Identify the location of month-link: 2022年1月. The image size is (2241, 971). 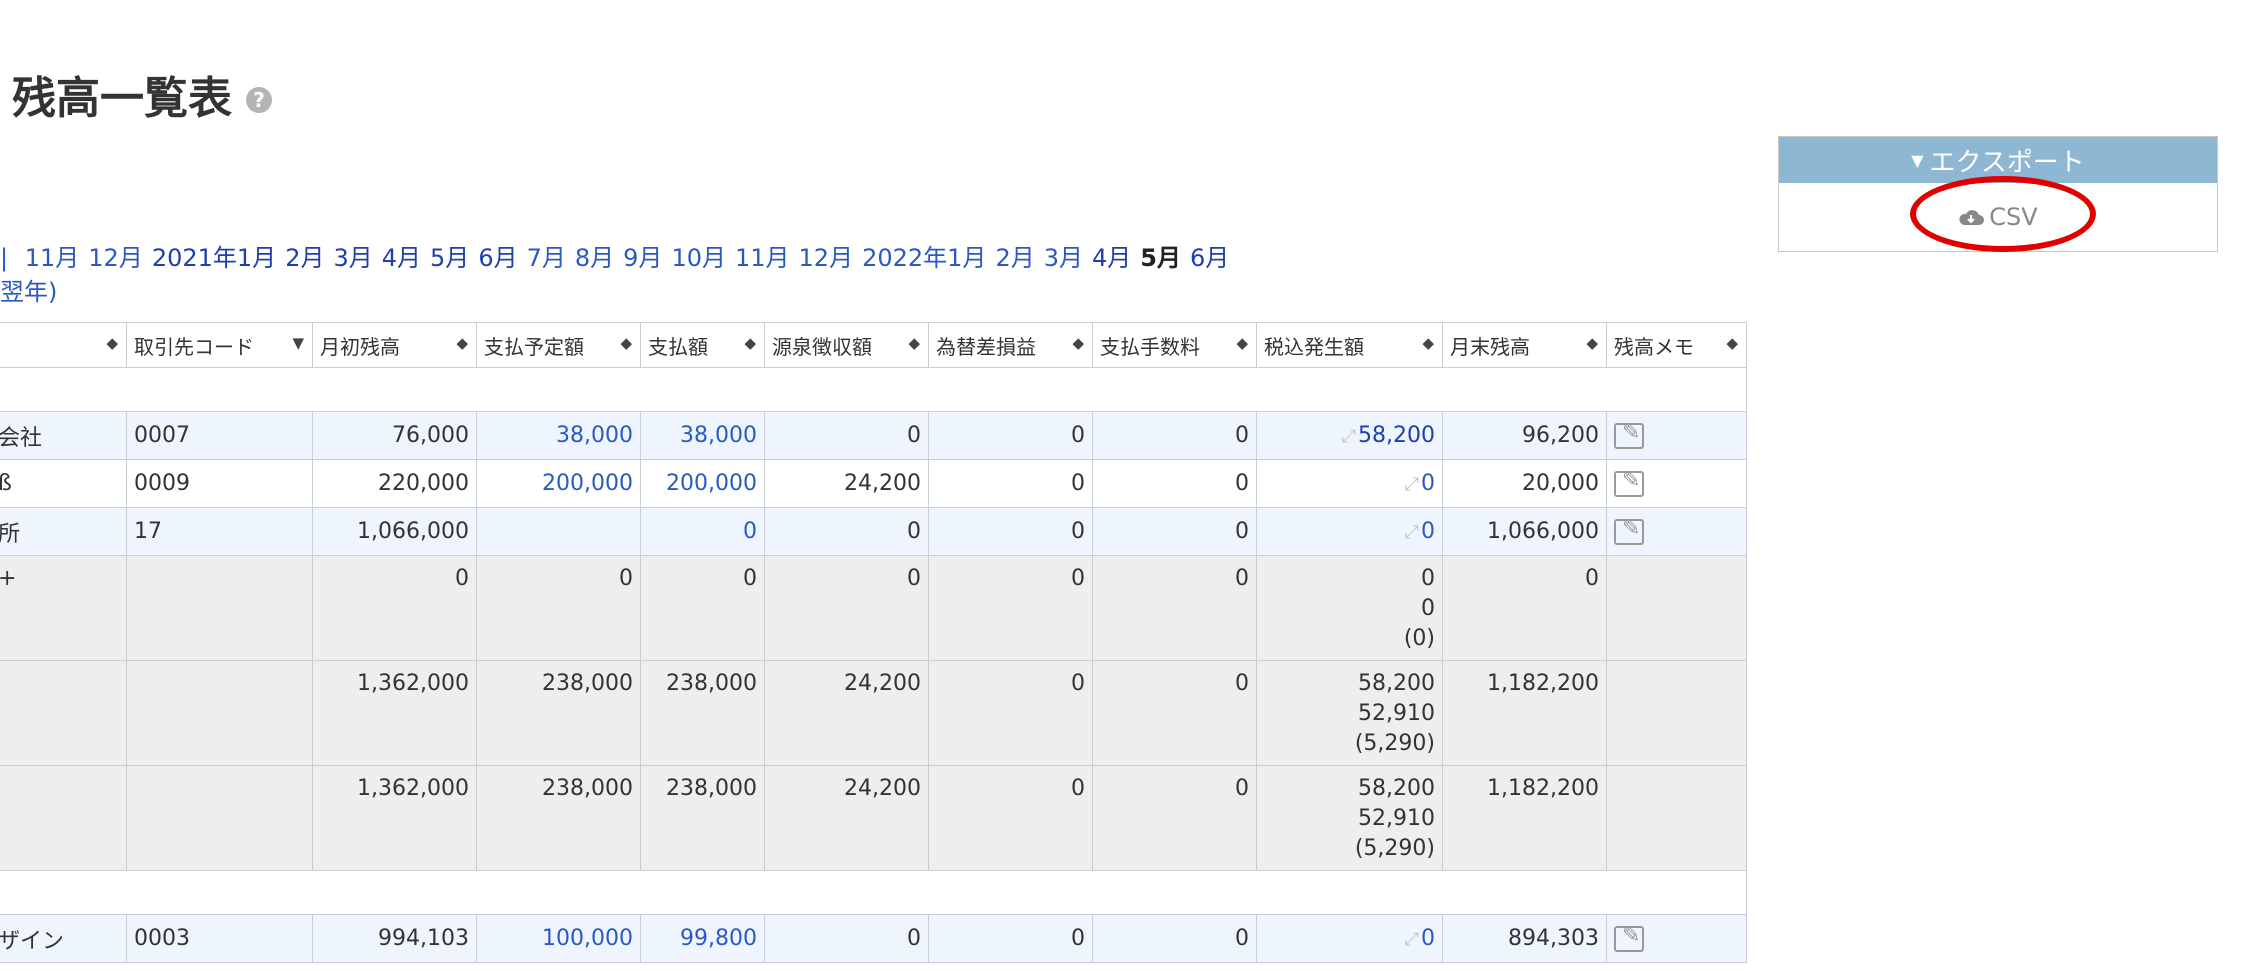
(924, 258).